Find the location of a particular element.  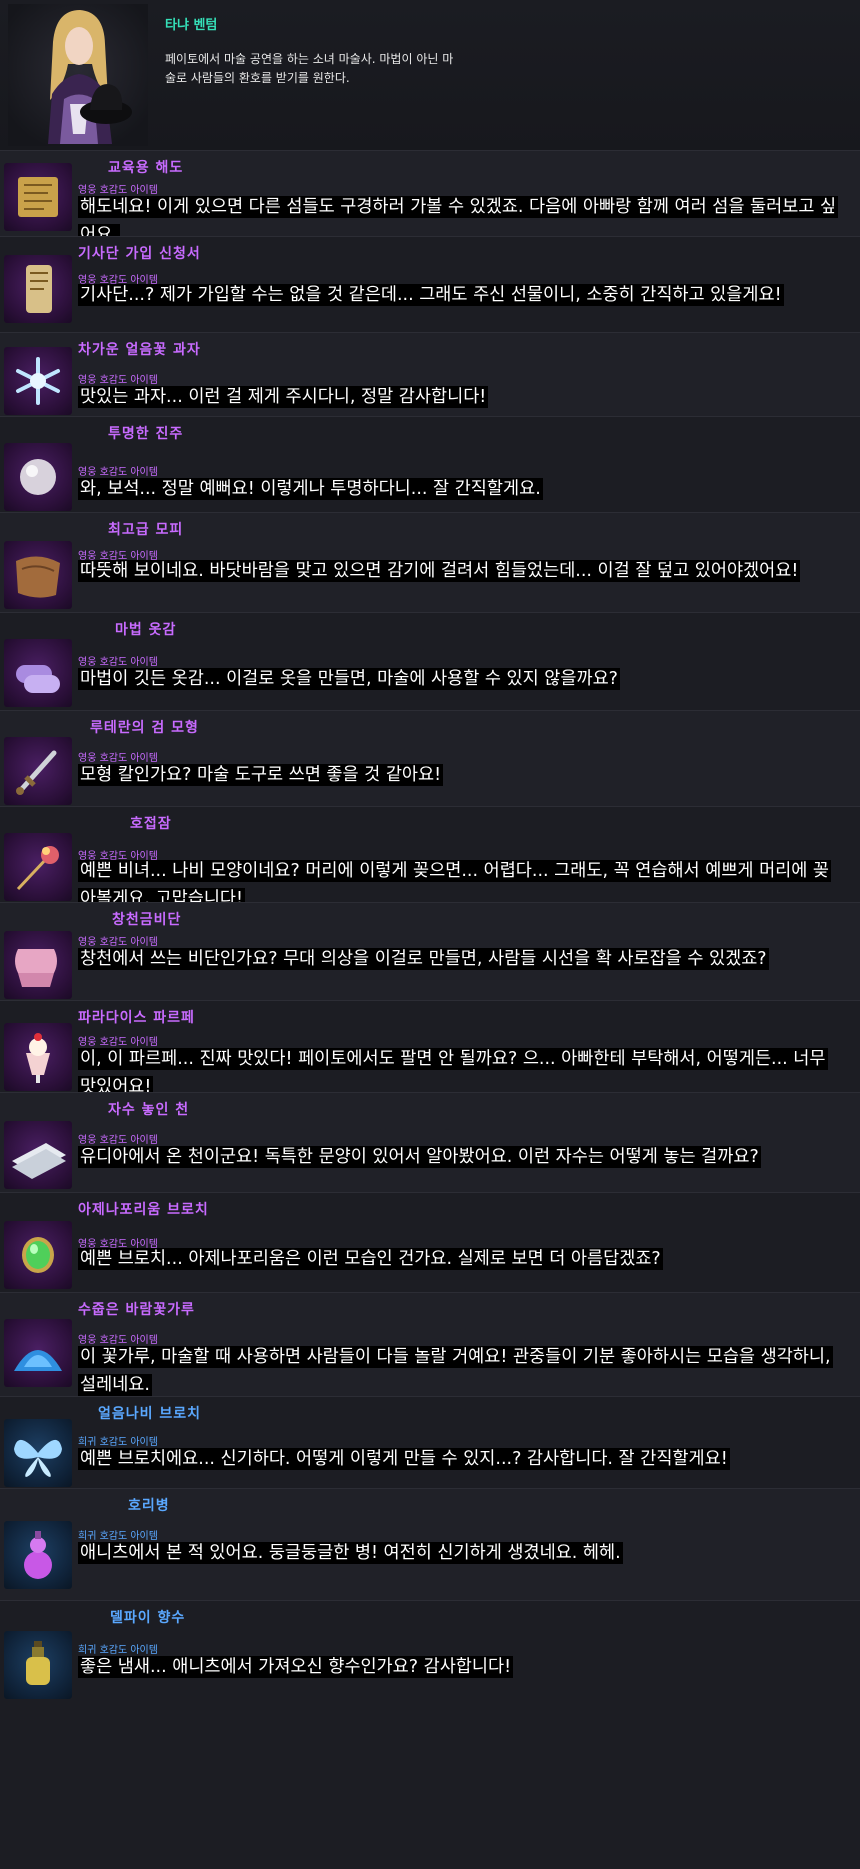

gift-item-name: 자수 놓인 천 is located at coordinates (149, 1110).